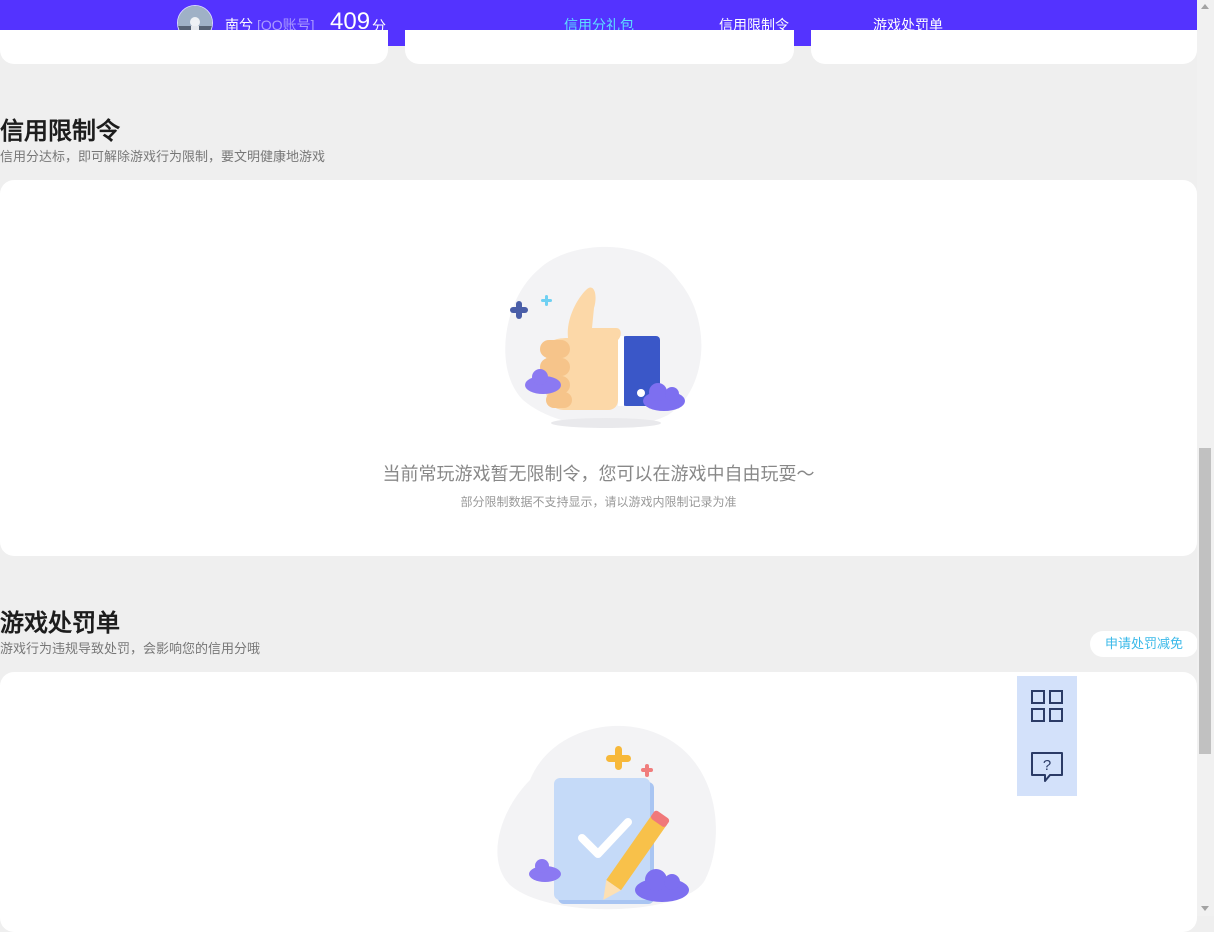 The image size is (1214, 932). What do you see at coordinates (60, 623) in the screenshot?
I see `penalty-section-title: 游戏处罚单` at bounding box center [60, 623].